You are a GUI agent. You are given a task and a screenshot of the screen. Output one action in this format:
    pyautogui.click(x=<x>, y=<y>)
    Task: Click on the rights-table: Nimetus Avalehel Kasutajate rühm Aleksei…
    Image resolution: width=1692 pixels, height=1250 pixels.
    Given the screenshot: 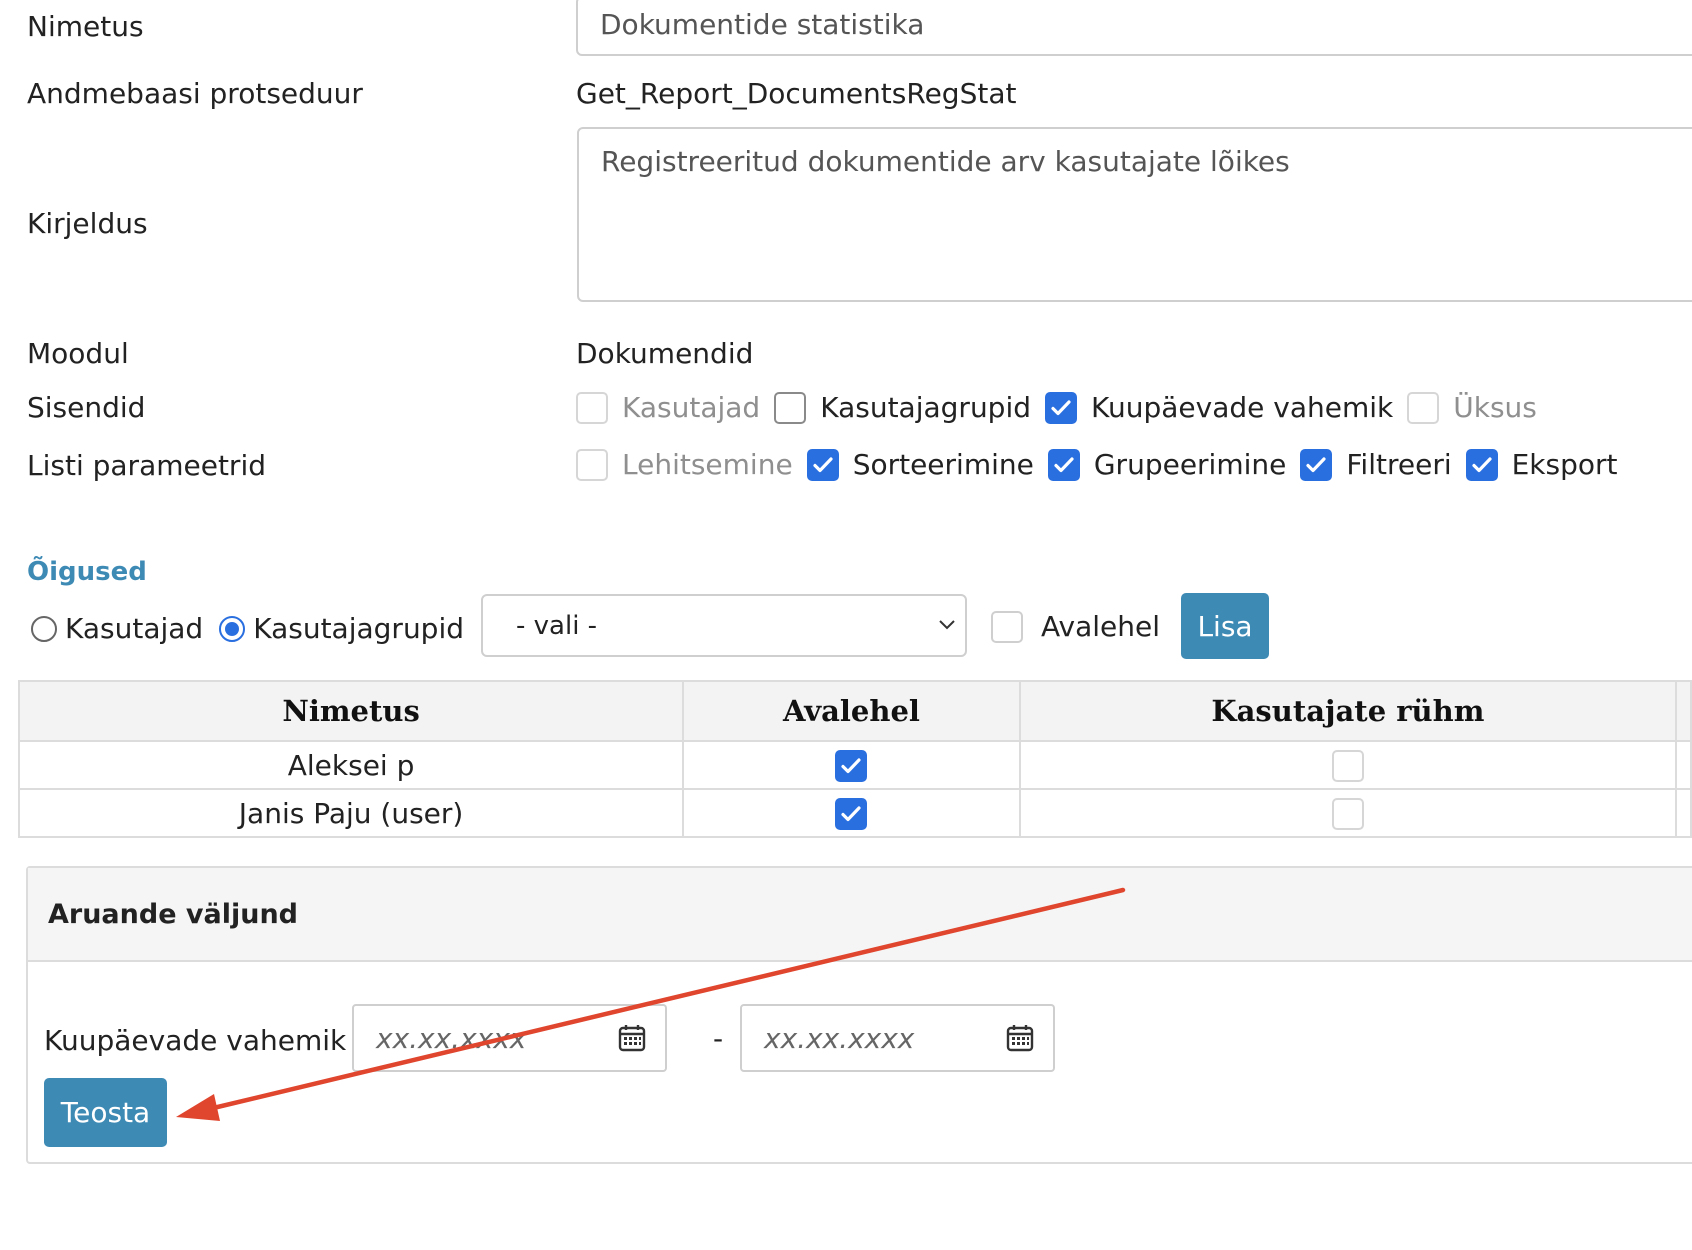 What is the action you would take?
    pyautogui.click(x=854, y=759)
    